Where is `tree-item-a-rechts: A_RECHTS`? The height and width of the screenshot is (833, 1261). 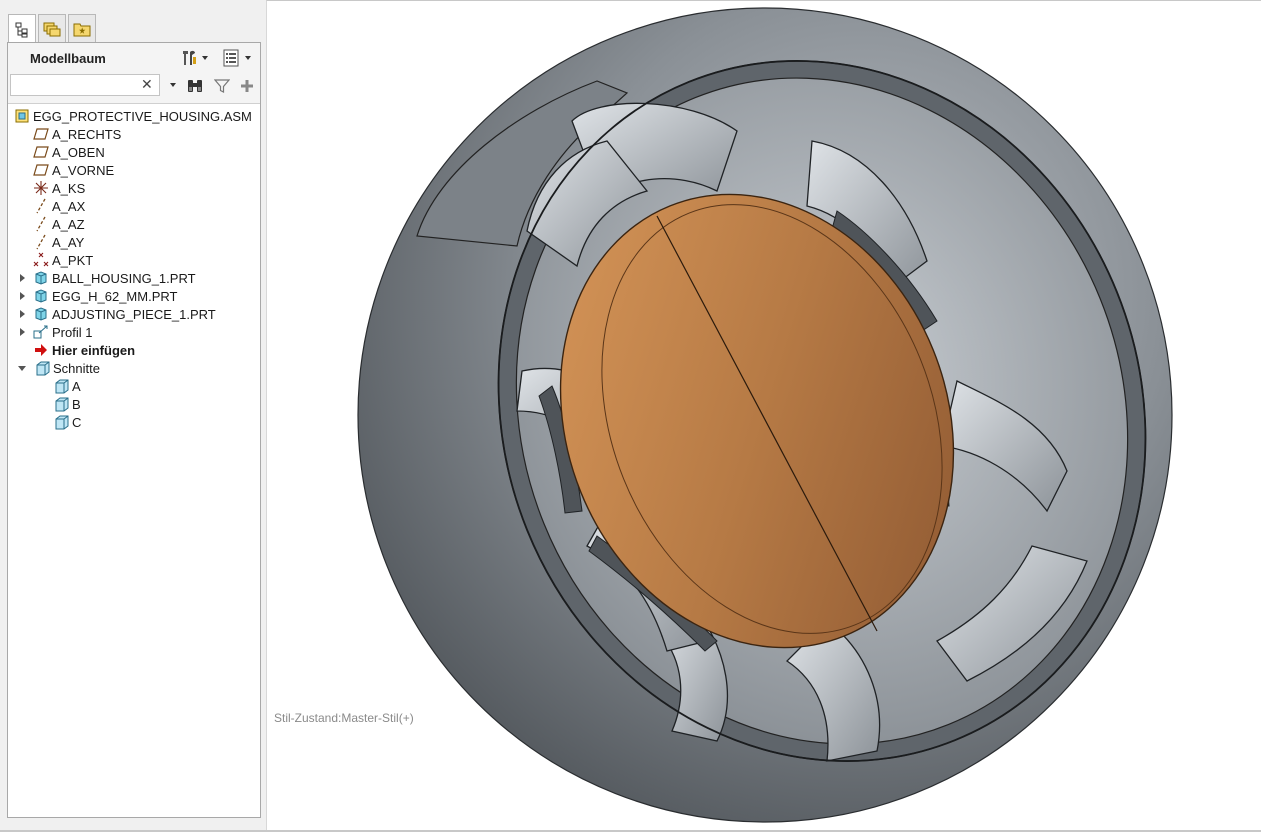
tree-item-a-rechts: A_RECHTS is located at coordinates (77, 134).